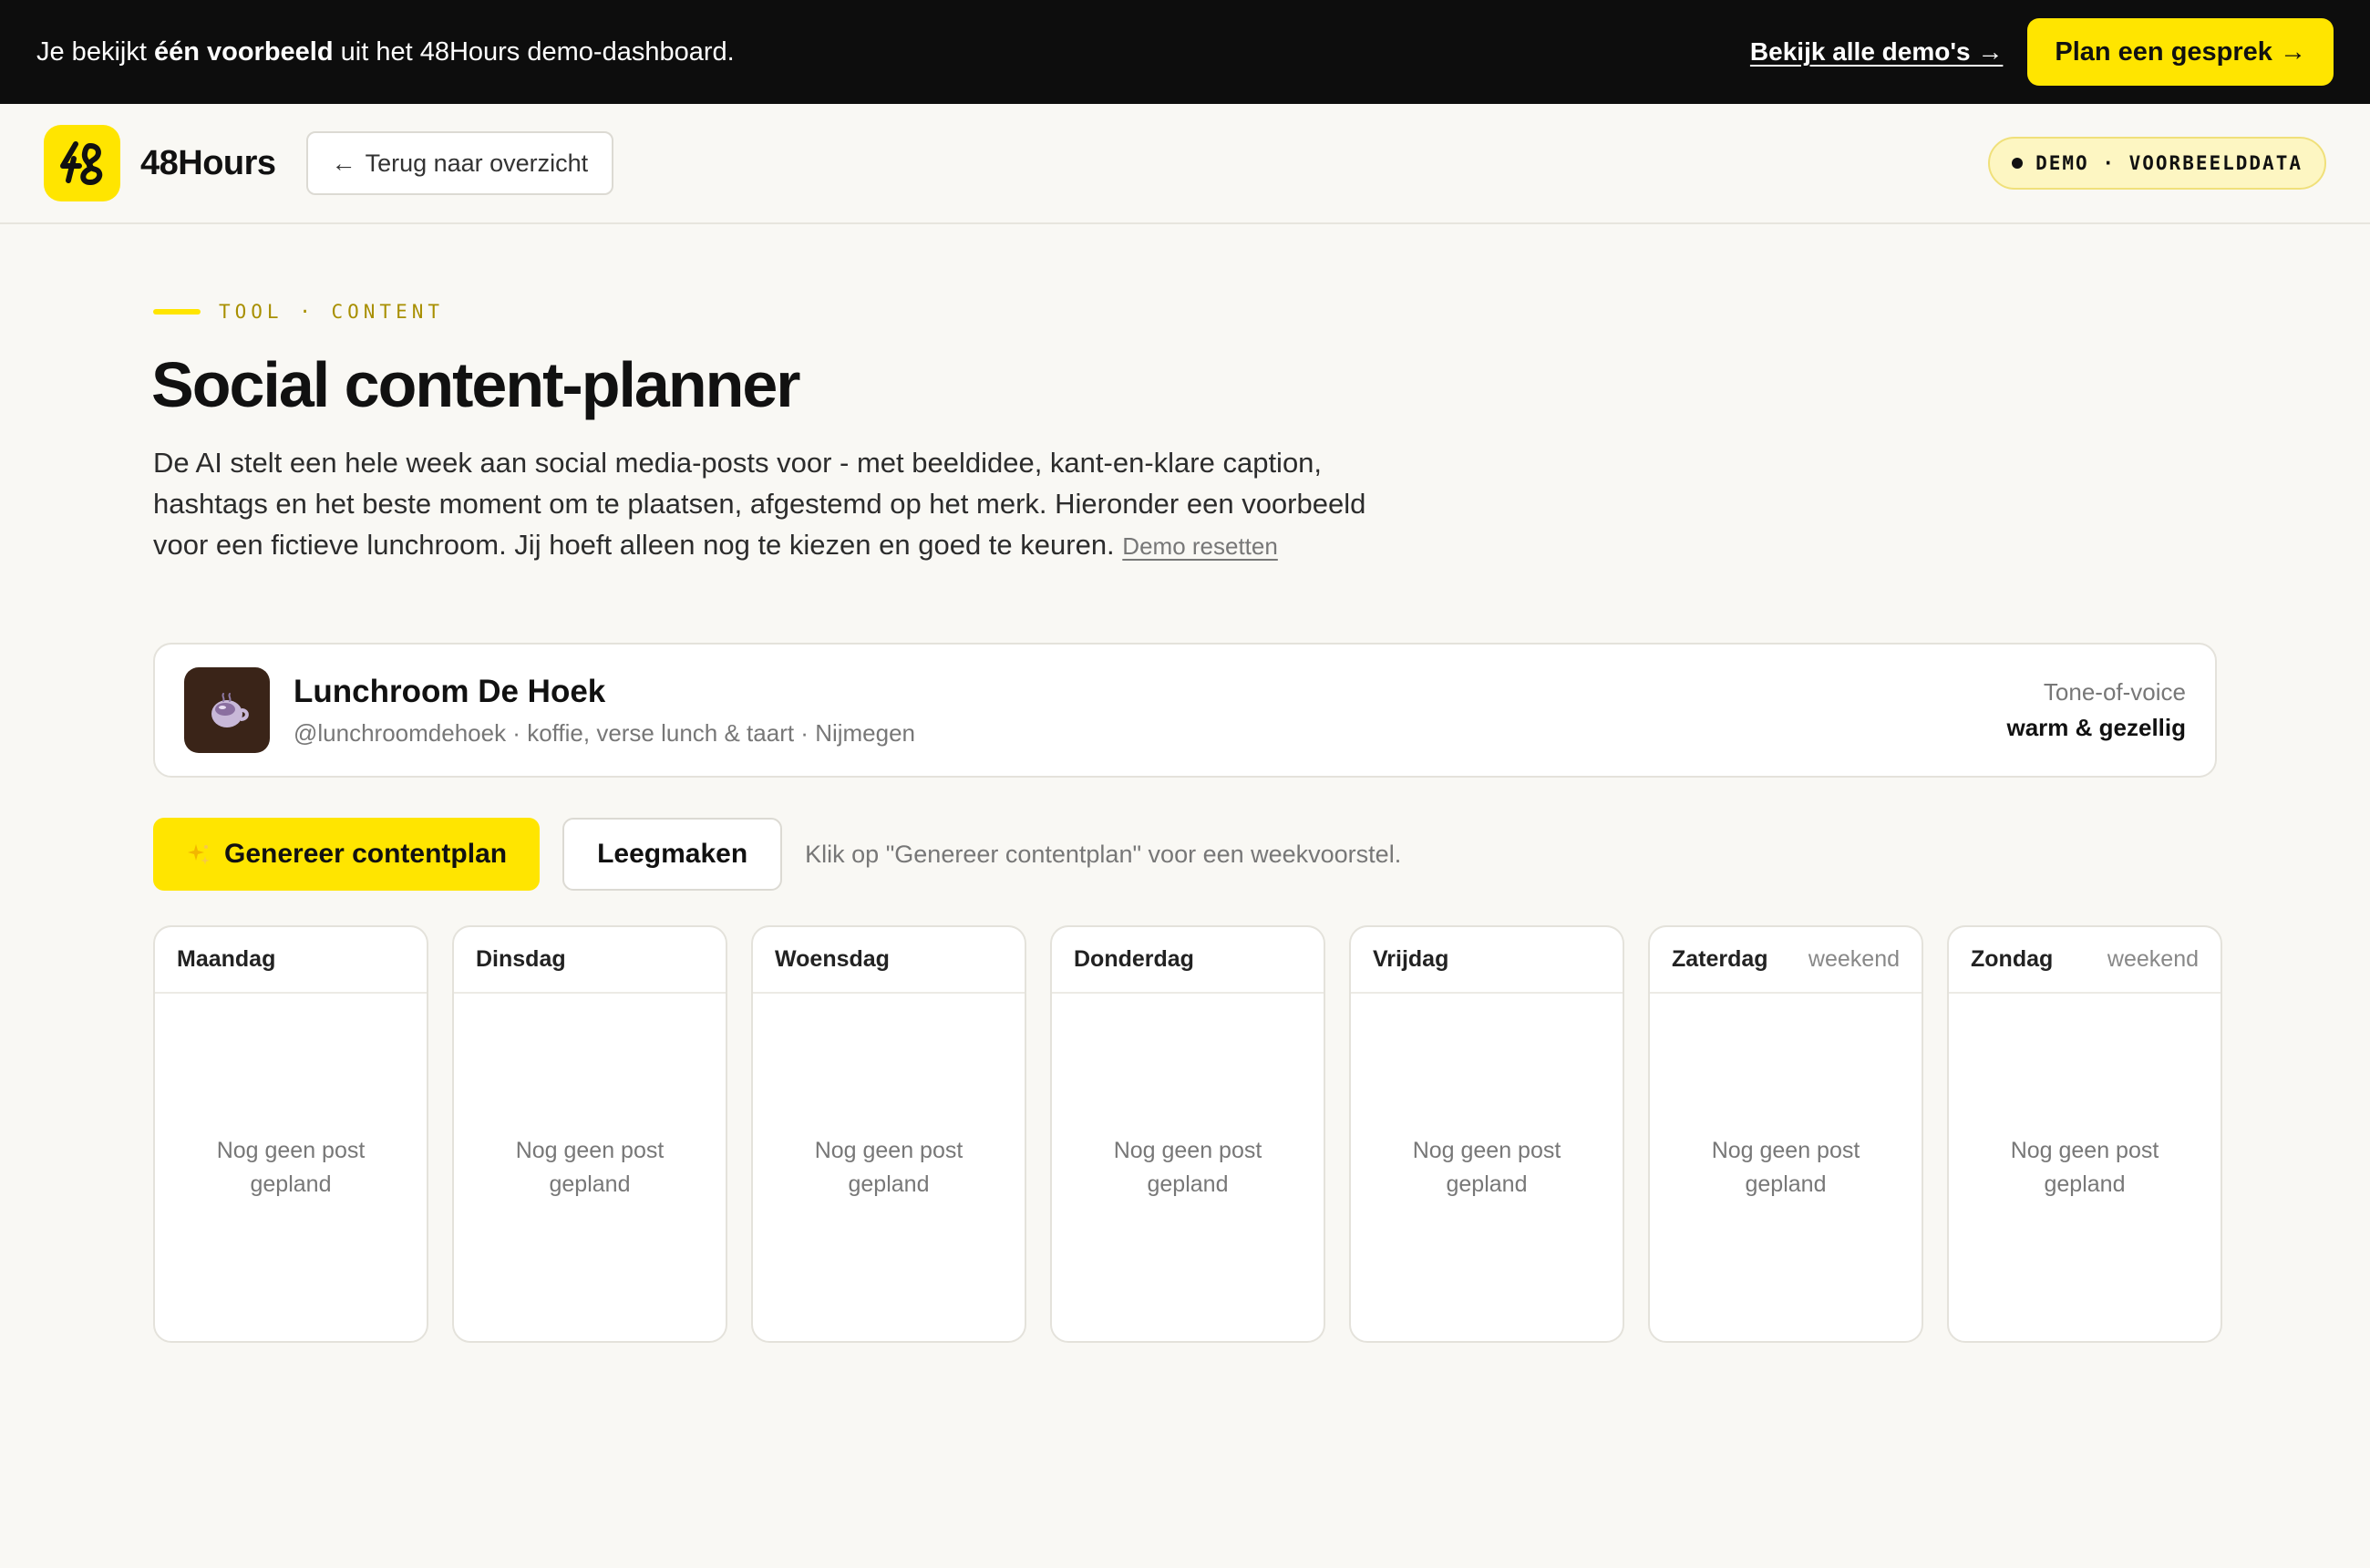 This screenshot has width=2370, height=1568. I want to click on day-name: Woensdag, so click(832, 959).